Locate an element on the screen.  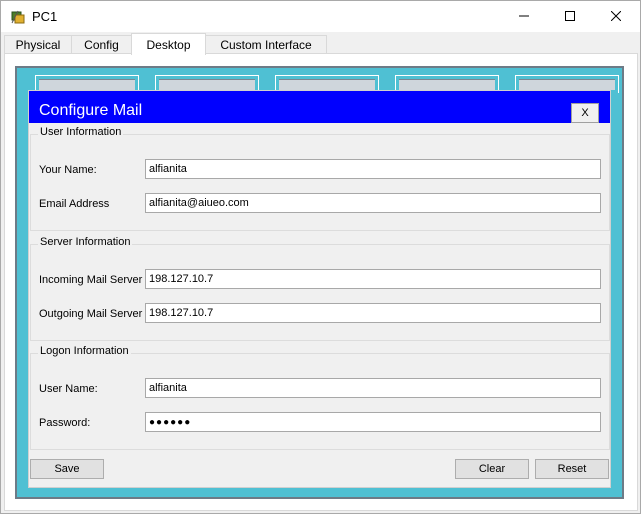
save-button: Save is located at coordinates (67, 469).